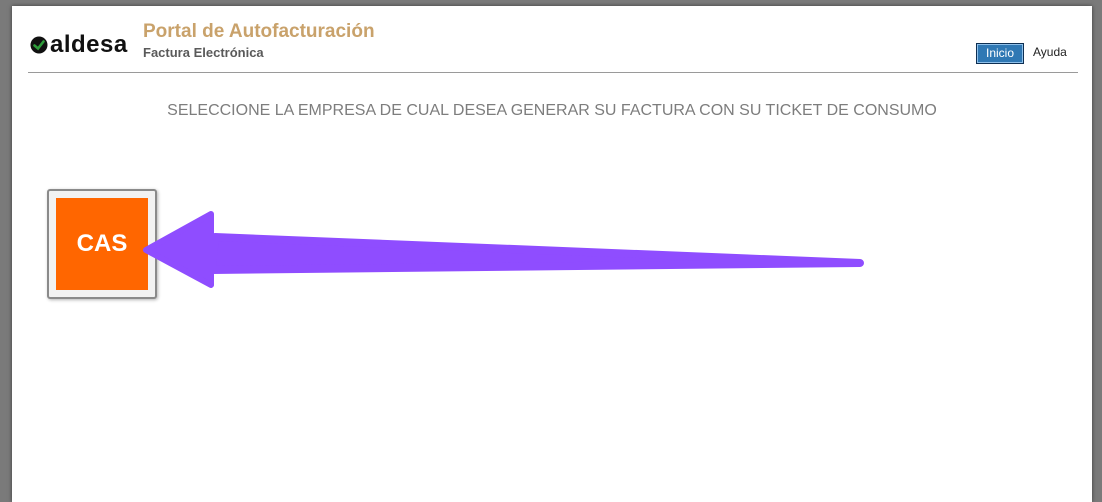  What do you see at coordinates (203, 52) in the screenshot?
I see `page-subtitle: Factura Electrónica` at bounding box center [203, 52].